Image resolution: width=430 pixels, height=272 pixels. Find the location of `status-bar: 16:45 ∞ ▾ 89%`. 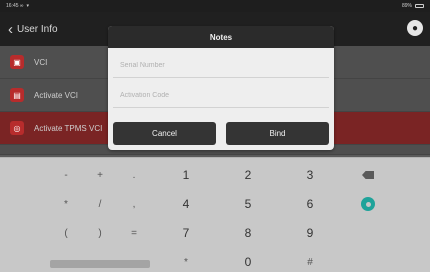

status-bar: 16:45 ∞ ▾ 89% is located at coordinates (215, 6).